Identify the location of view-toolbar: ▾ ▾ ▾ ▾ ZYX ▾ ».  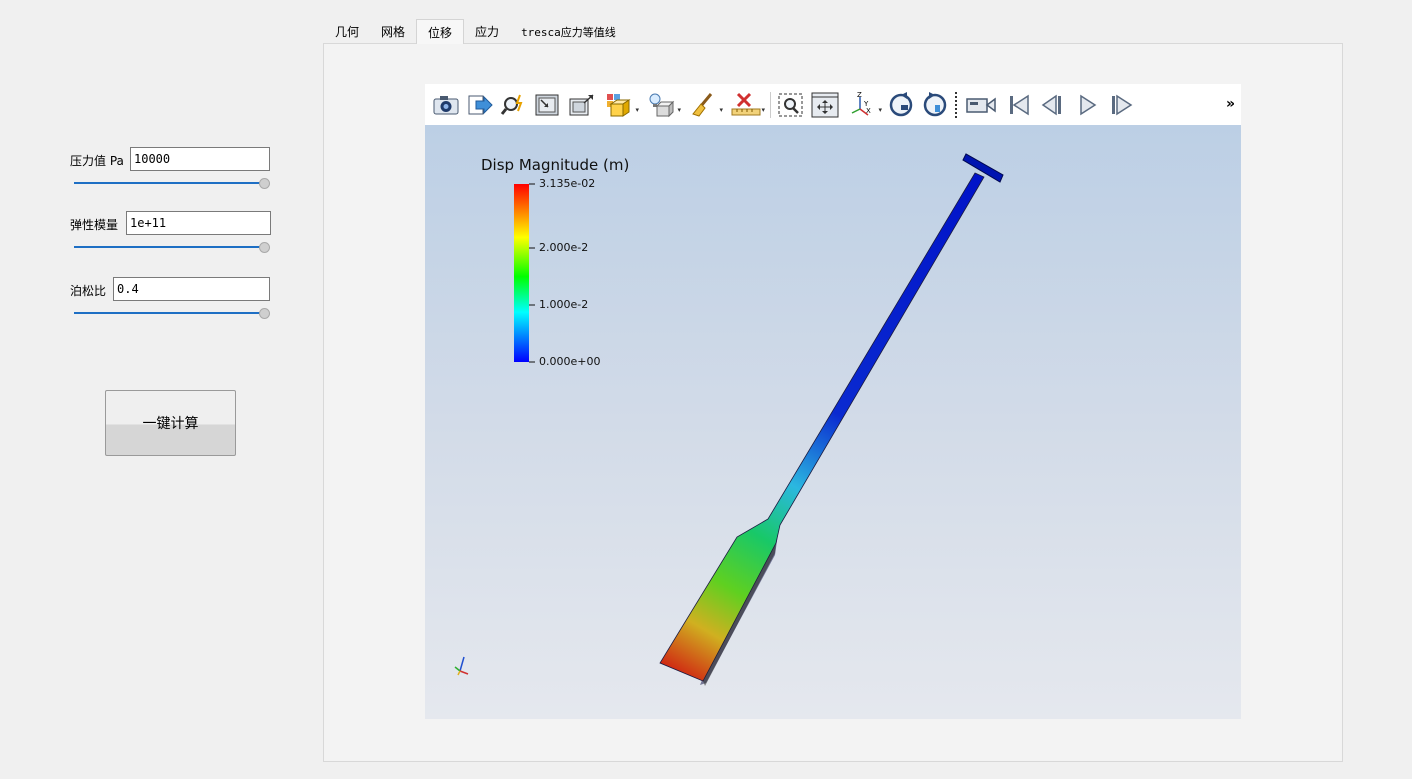
(833, 104).